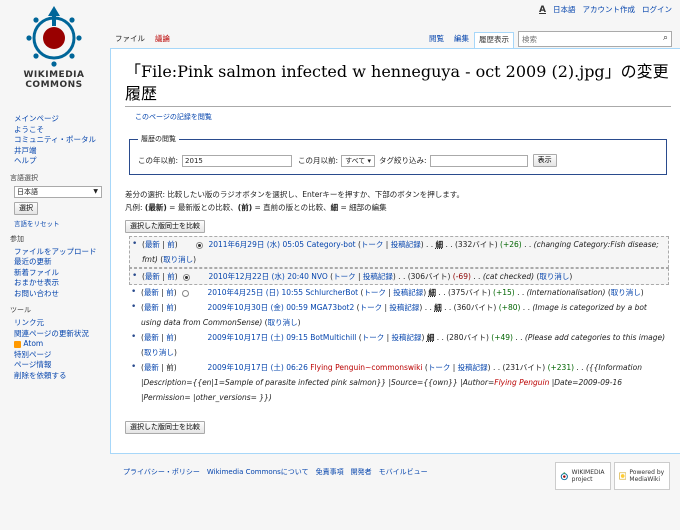 This screenshot has height=530, width=680. I want to click on chevron-down-icon: ▼, so click(95, 191).